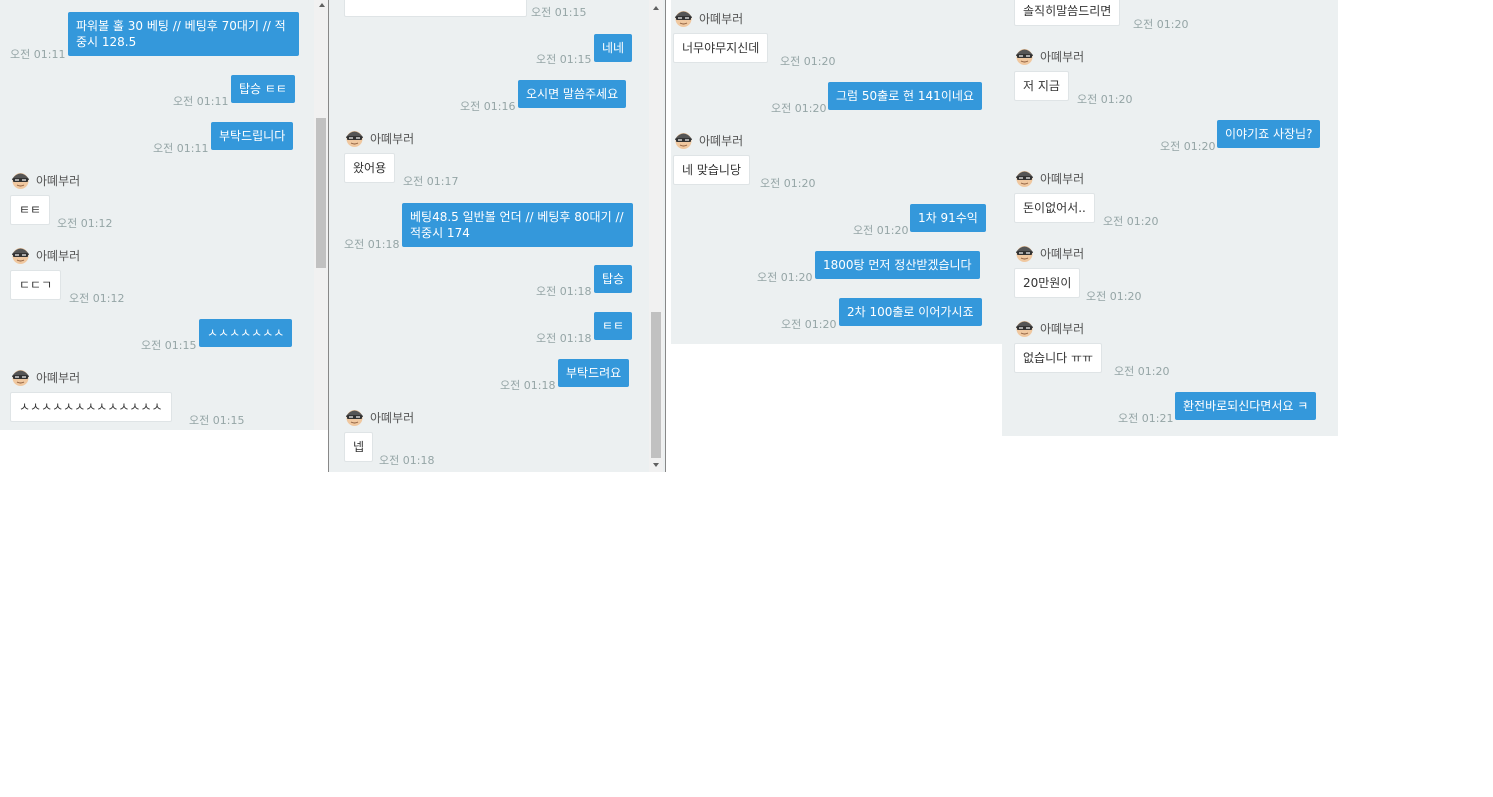 This screenshot has height=797, width=1493. Describe the element at coordinates (1146, 418) in the screenshot. I see `message-time: 오전 01:21` at that location.